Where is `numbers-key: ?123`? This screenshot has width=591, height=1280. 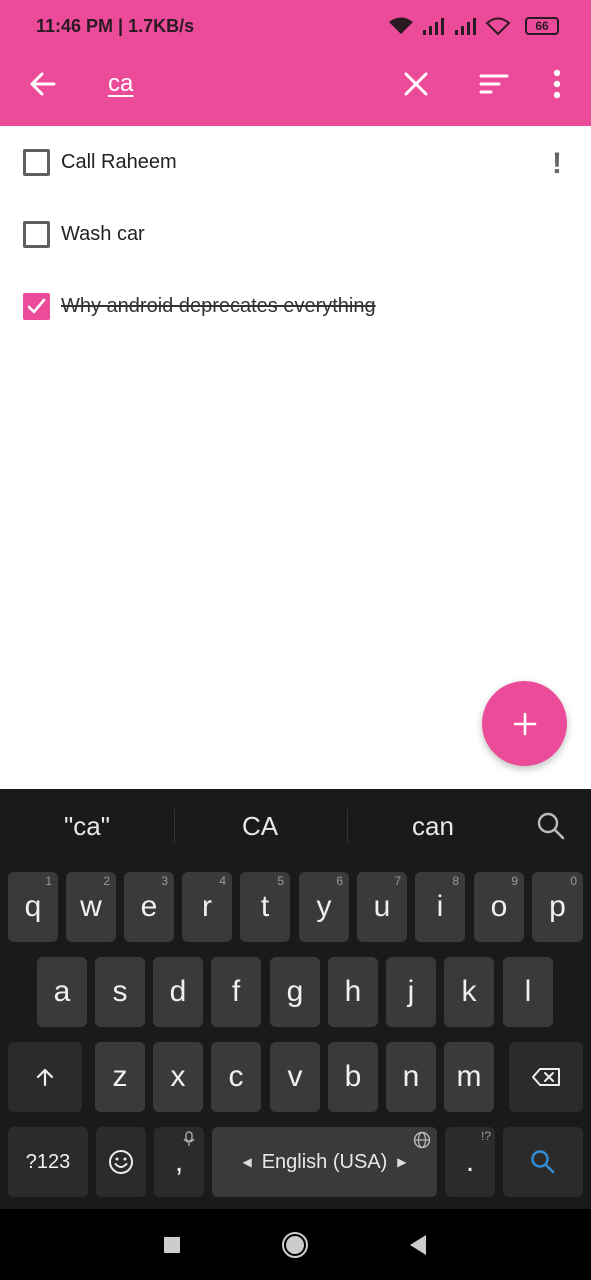
numbers-key: ?123 is located at coordinates (48, 1162).